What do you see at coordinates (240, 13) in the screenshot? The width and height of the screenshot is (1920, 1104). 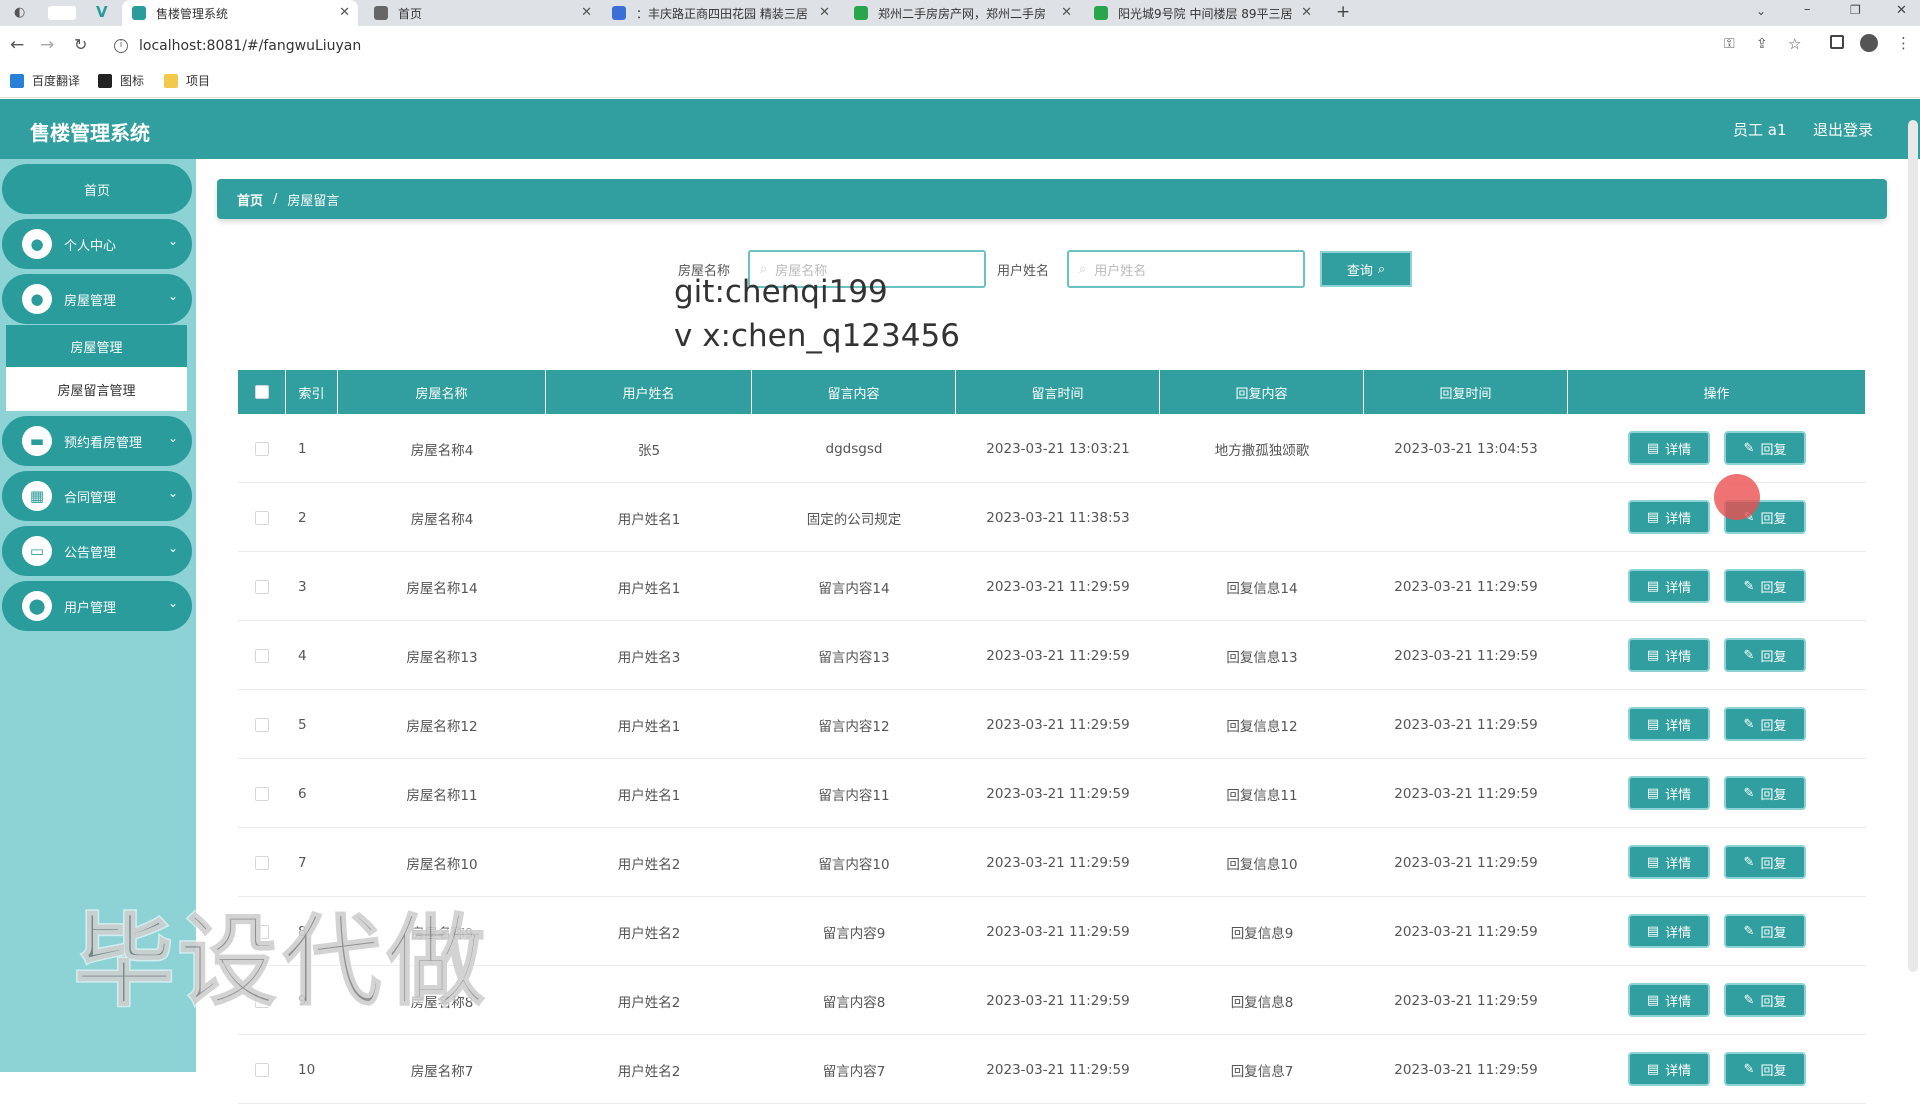 I see `browser-tab: 售楼管理系统 ✕` at bounding box center [240, 13].